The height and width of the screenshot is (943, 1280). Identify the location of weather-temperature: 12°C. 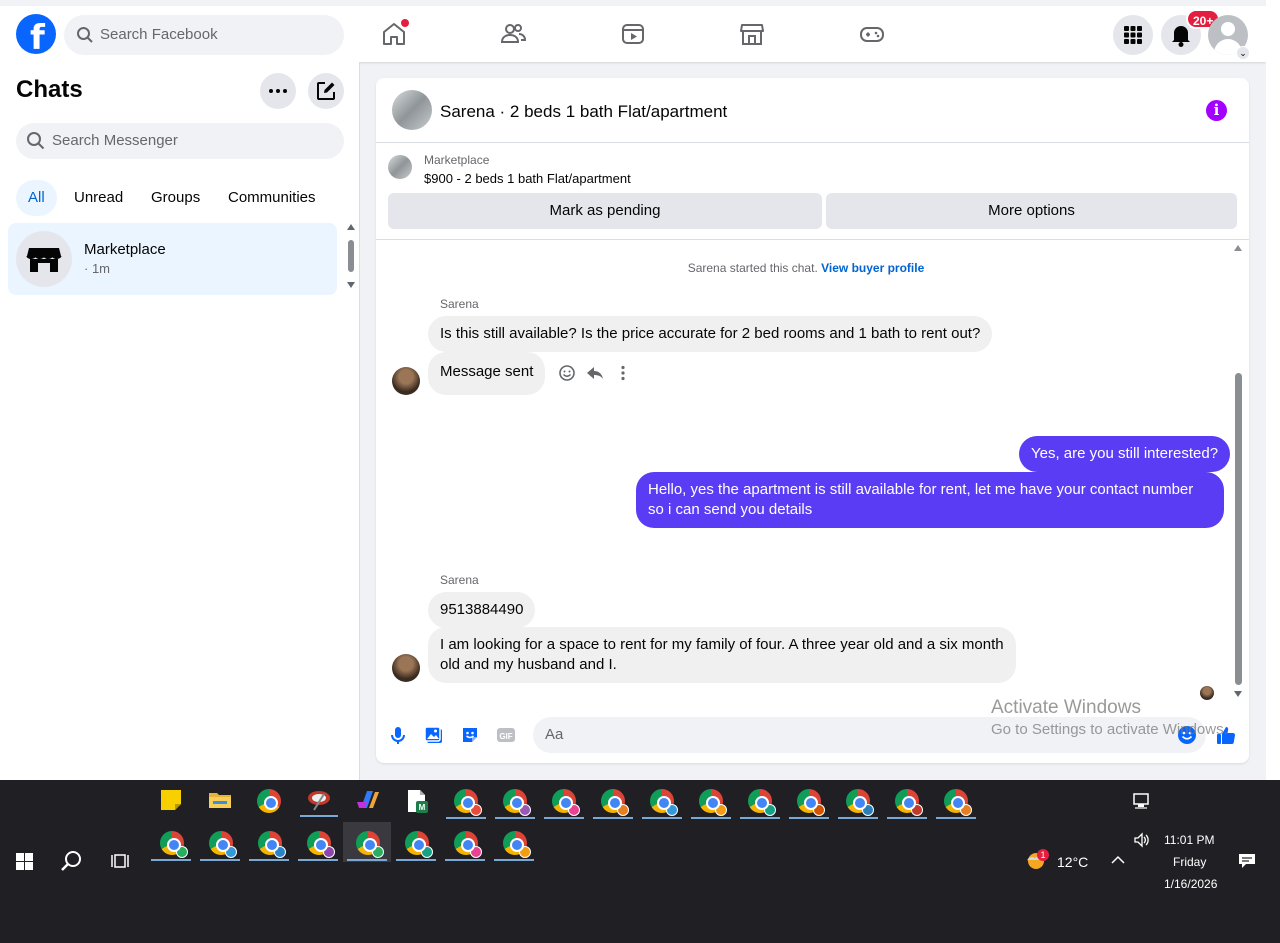
(1072, 862).